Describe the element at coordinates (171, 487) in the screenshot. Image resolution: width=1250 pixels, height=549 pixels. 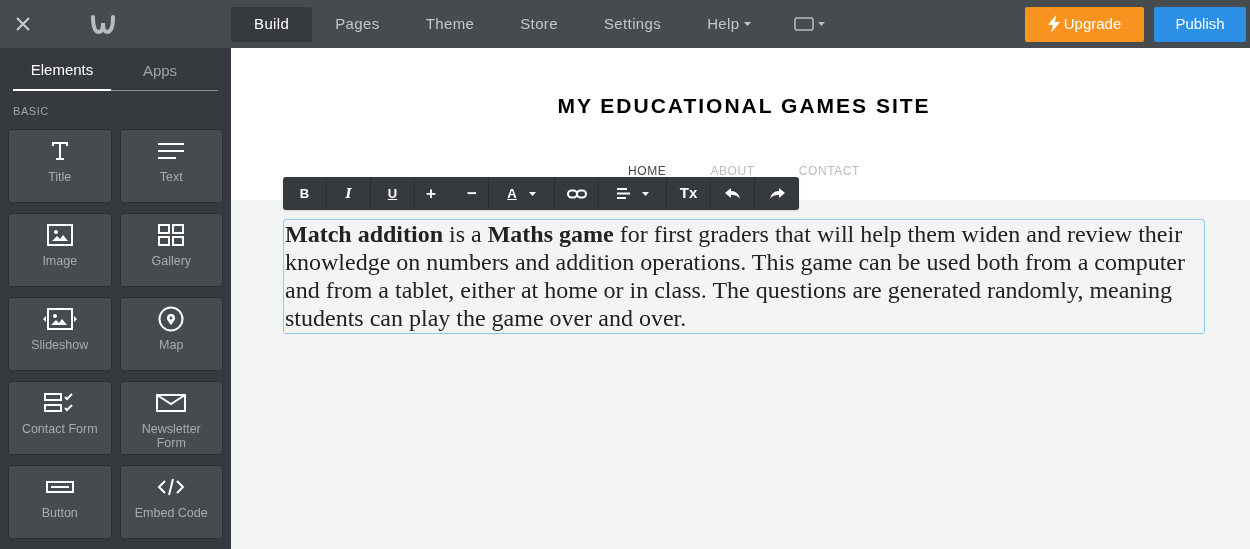
I see `code-icon` at that location.